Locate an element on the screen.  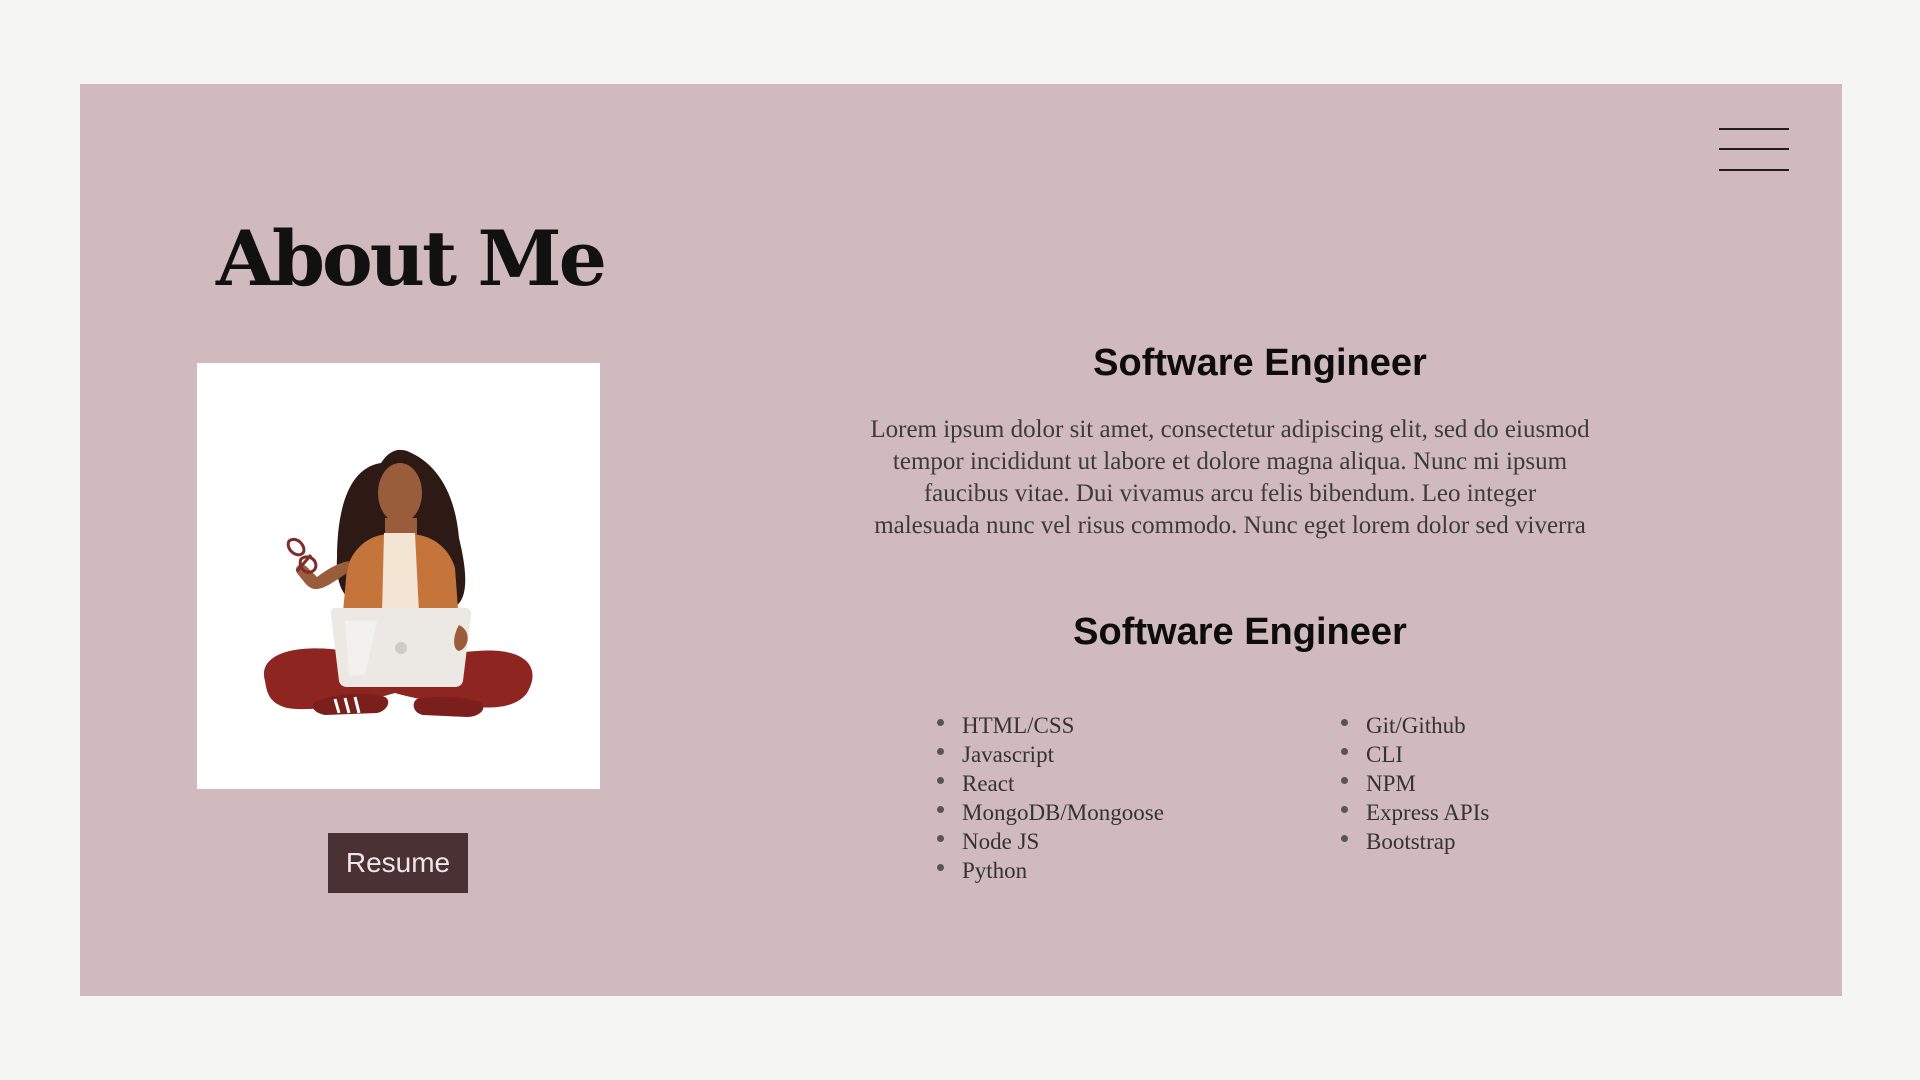
list-item: React is located at coordinates (1050, 783).